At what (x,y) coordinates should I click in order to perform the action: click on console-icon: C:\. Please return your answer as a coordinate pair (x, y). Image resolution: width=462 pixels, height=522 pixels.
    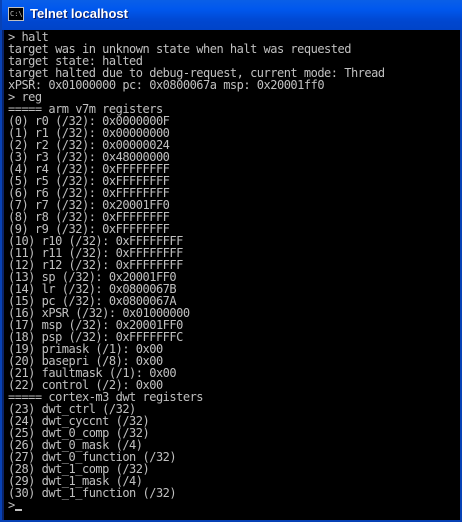
    Looking at the image, I should click on (16, 14).